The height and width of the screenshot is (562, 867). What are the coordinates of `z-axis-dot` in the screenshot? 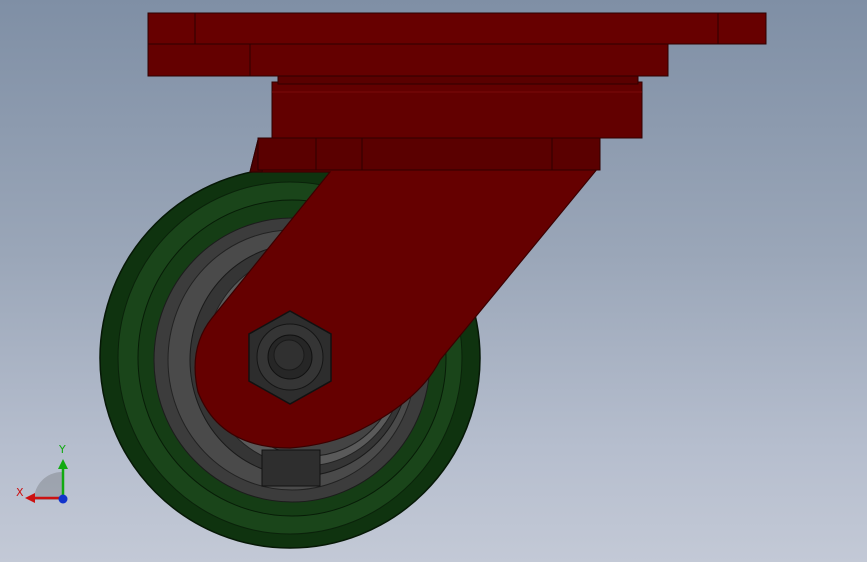 It's located at (63, 499).